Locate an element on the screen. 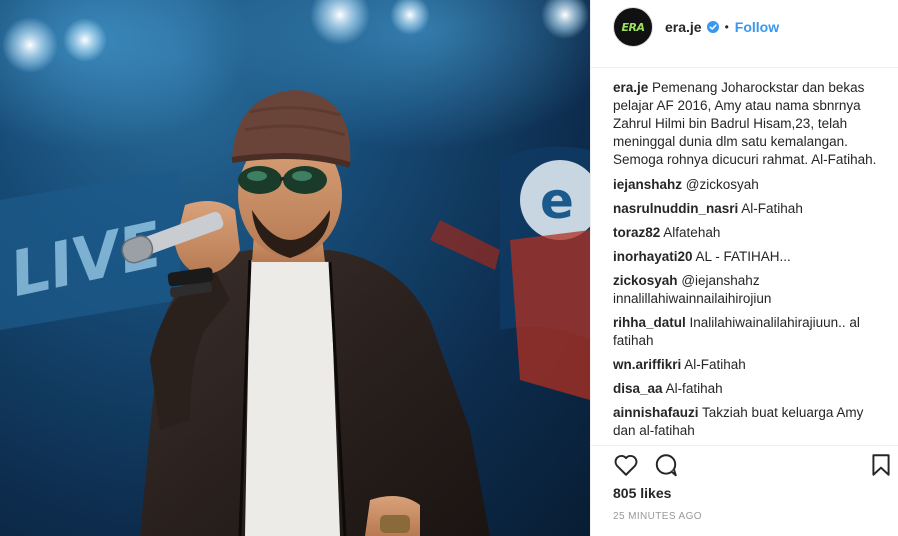 This screenshot has height=536, width=898. post-timestamp: 25 MINUTES AGO is located at coordinates (657, 516).